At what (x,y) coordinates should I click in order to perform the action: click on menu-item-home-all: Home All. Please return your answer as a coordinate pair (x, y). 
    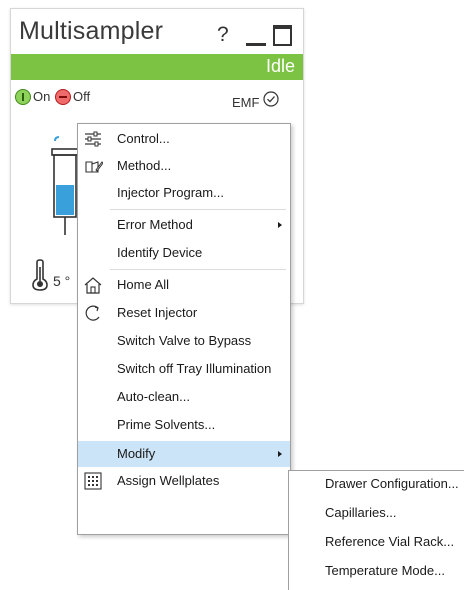
    Looking at the image, I should click on (184, 285).